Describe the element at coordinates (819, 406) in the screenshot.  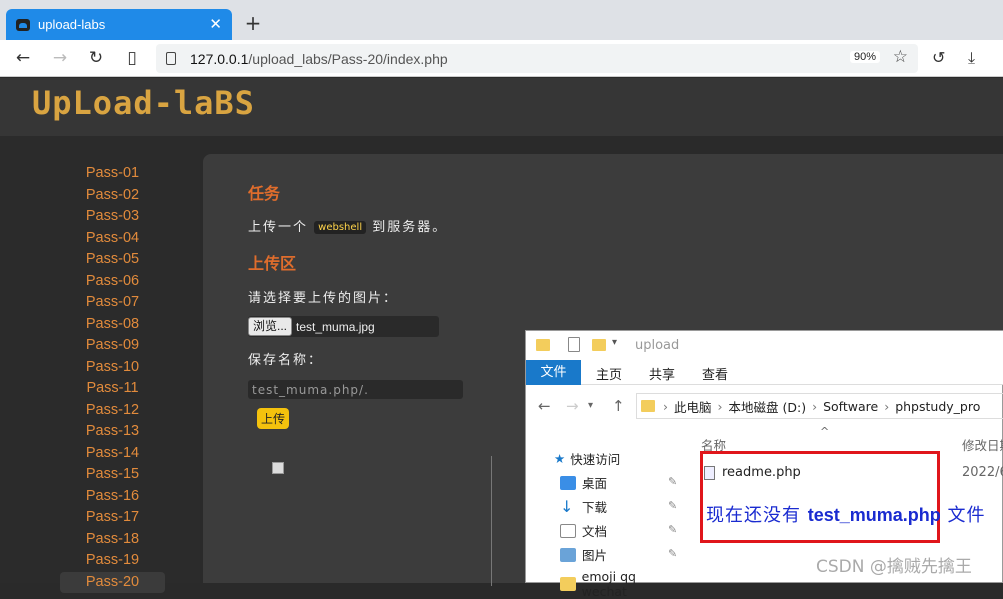
I see `breadcrumb: › 此电脑 › 本地磁盘 (D:) › Software › phpstudy_pro` at that location.